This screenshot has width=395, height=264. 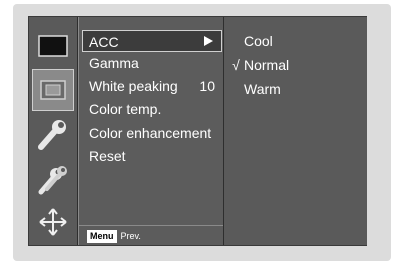 I want to click on position-category, so click(x=53, y=222).